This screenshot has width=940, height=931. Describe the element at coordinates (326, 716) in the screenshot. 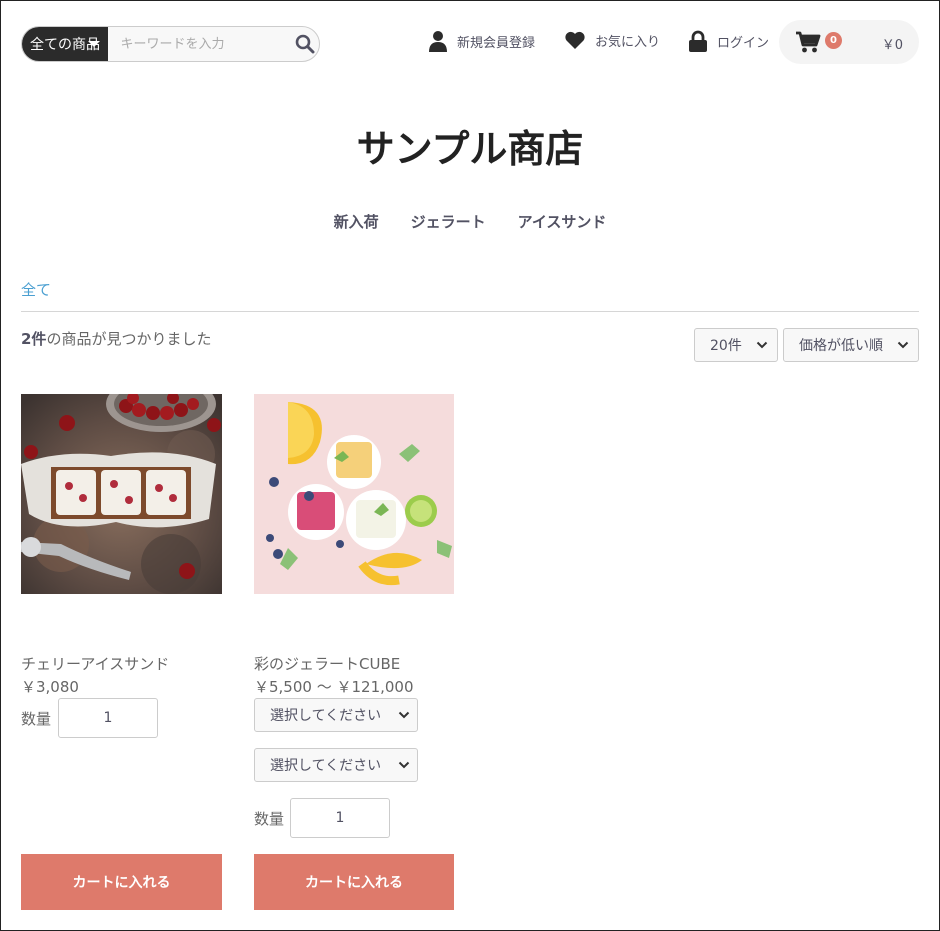

I see `option-select-1-value: 選択してください` at that location.